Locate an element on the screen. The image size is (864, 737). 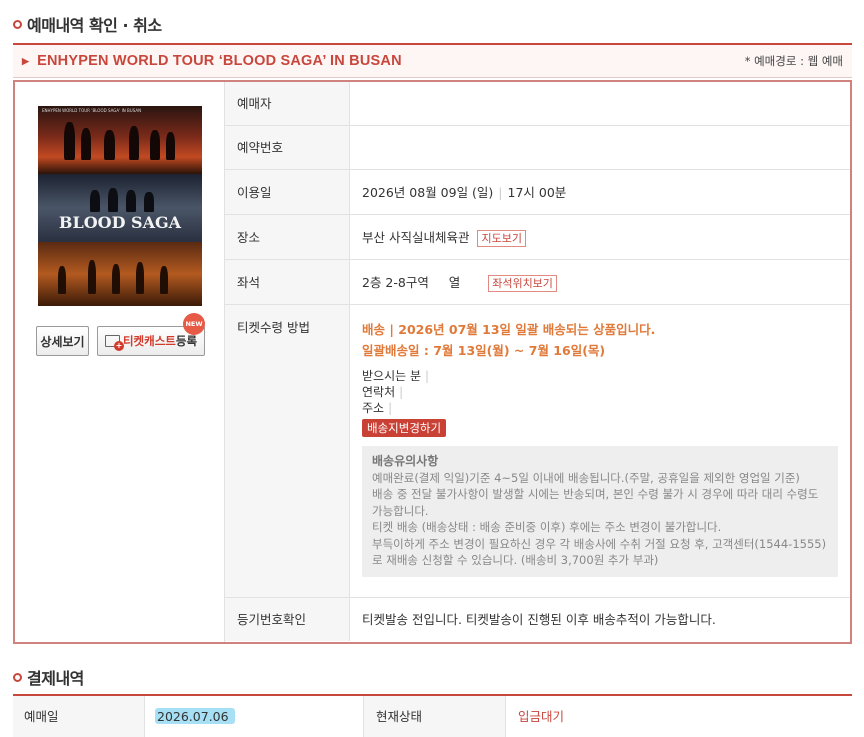
date-text: 2026년 08월 09일 (일) is located at coordinates (428, 192).